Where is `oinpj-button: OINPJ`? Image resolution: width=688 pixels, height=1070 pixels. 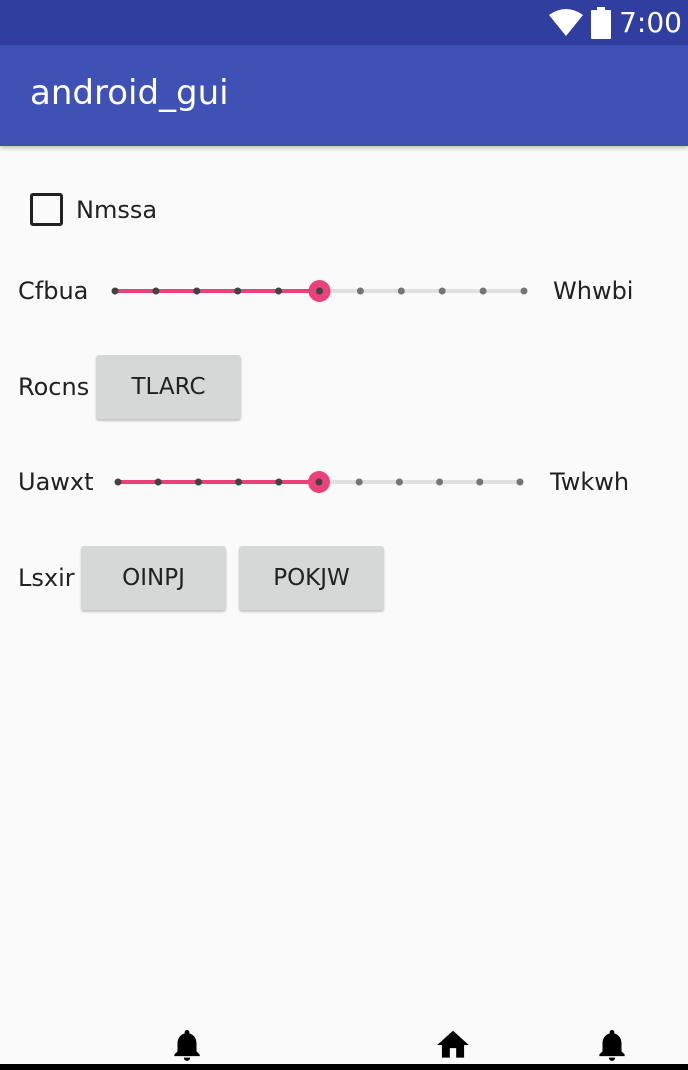 oinpj-button: OINPJ is located at coordinates (153, 578).